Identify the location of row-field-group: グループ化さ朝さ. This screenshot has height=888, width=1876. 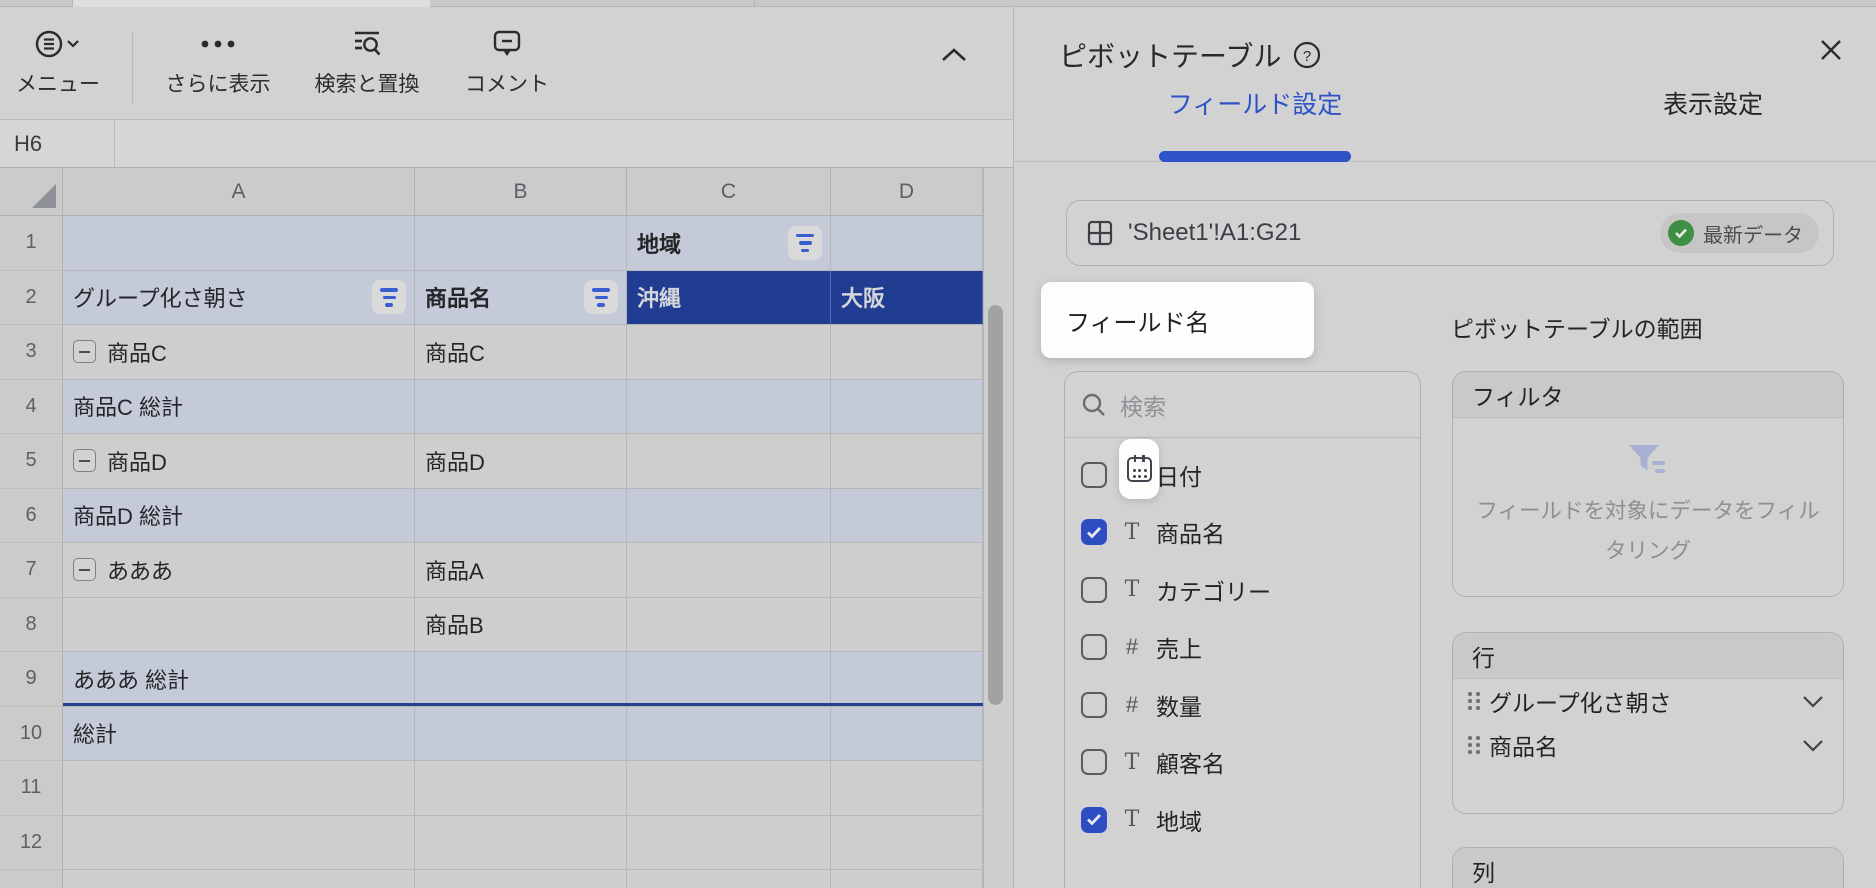
(1648, 701).